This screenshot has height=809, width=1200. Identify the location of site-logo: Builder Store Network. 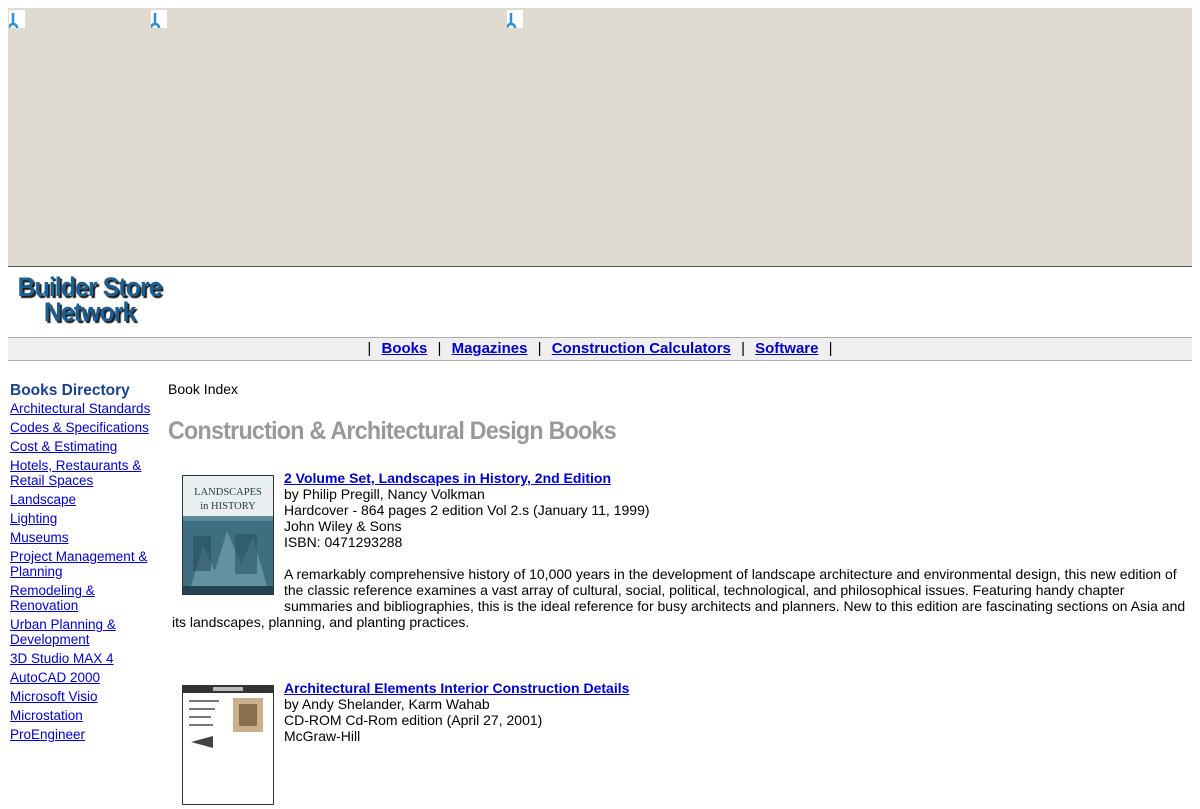
(89, 300).